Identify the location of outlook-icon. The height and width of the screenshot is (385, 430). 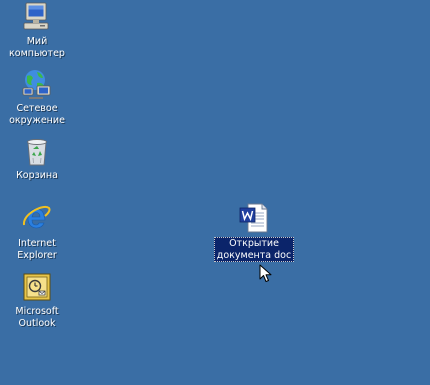
(37, 287).